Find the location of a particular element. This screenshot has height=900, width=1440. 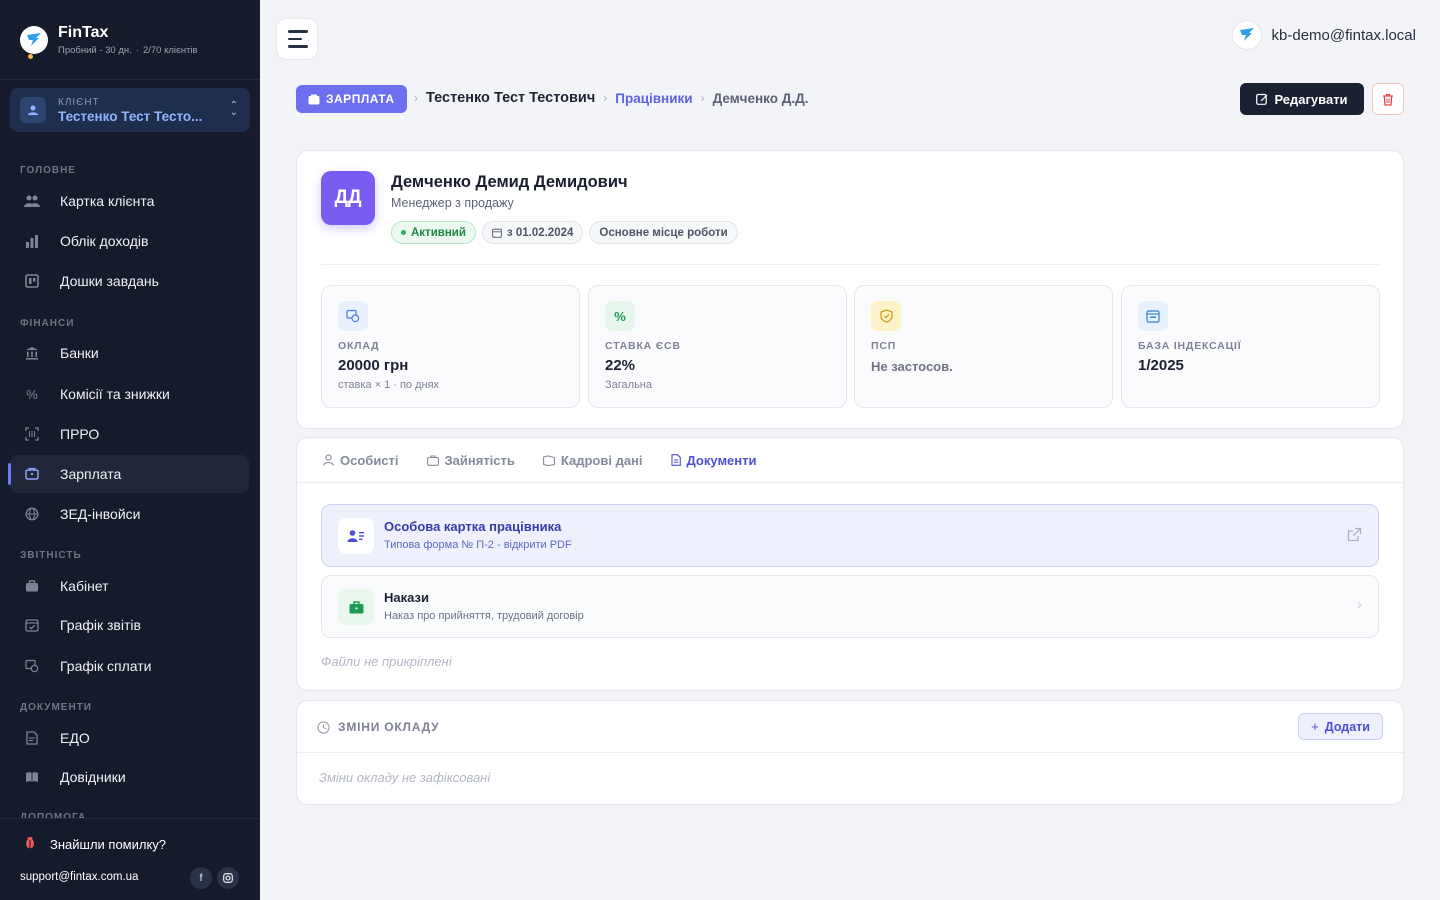

stat-value: Не застосов. is located at coordinates (912, 366).